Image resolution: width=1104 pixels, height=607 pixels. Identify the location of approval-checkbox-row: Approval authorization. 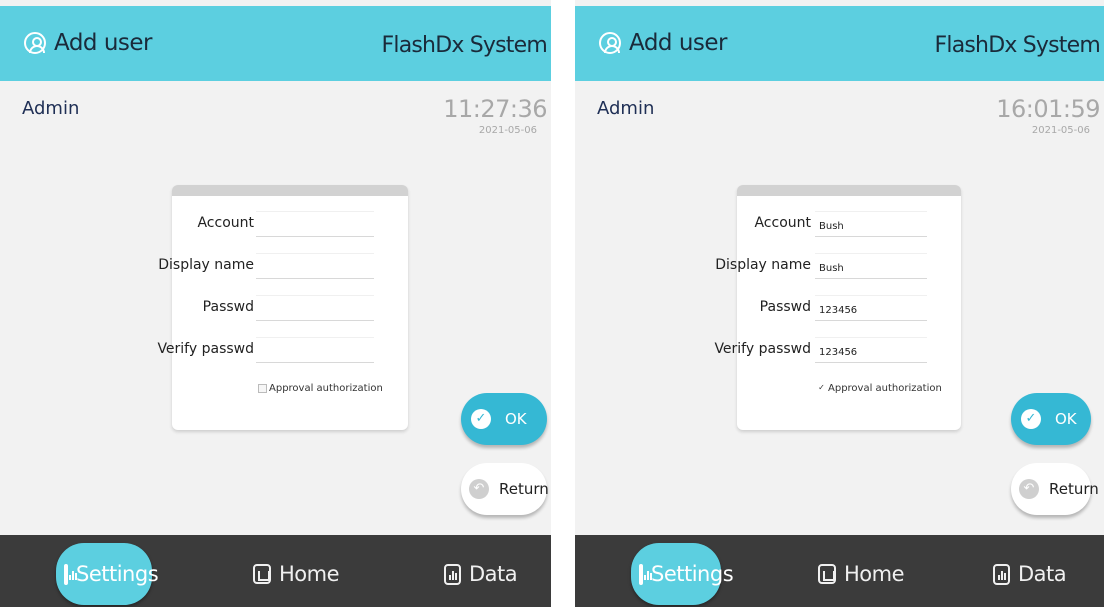
(320, 388).